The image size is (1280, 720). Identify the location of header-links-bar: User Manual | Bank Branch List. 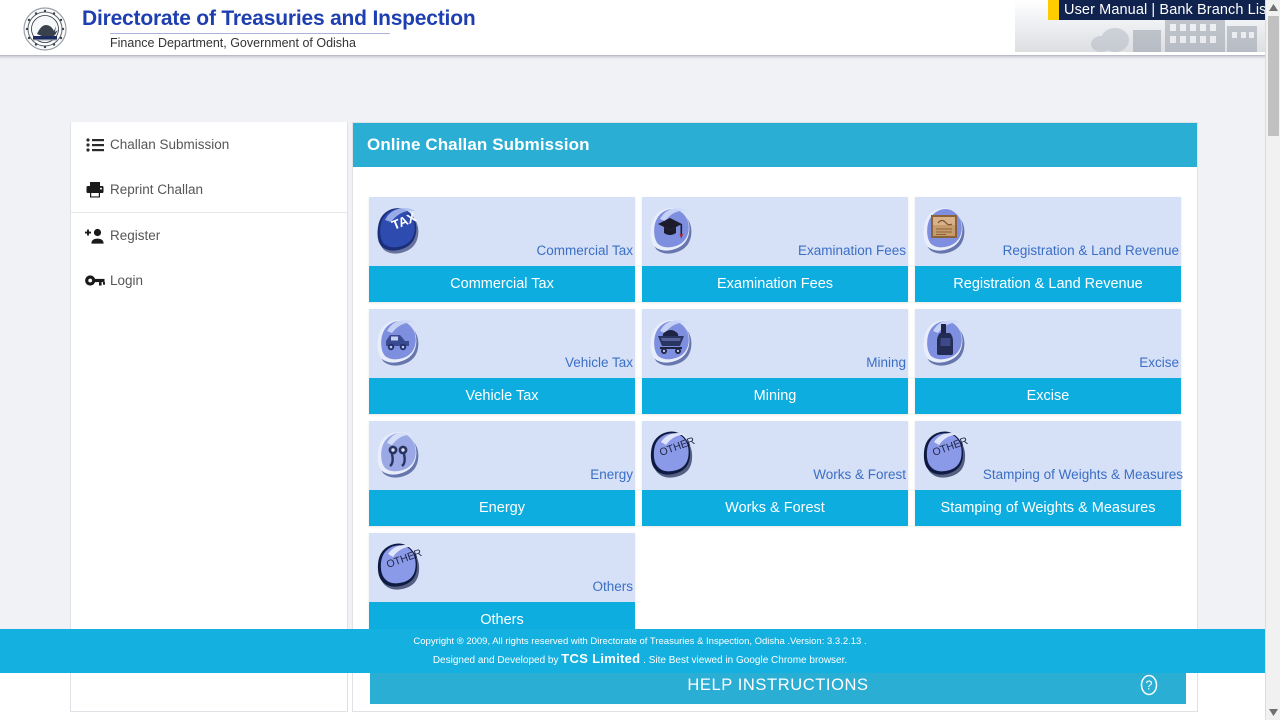
(1156, 10).